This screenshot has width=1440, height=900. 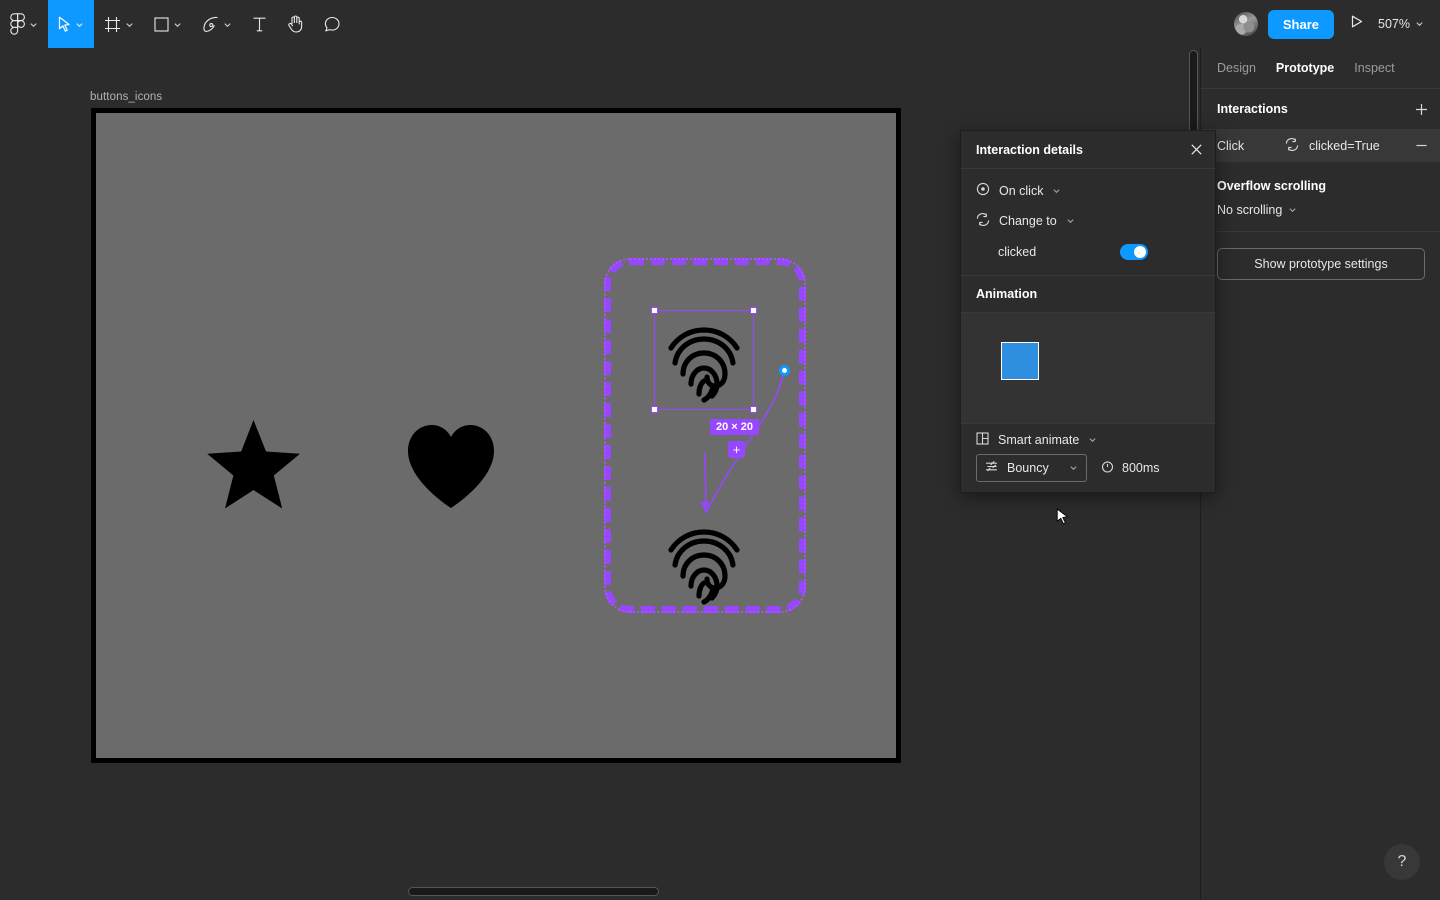 I want to click on toggle-knob, so click(x=1140, y=252).